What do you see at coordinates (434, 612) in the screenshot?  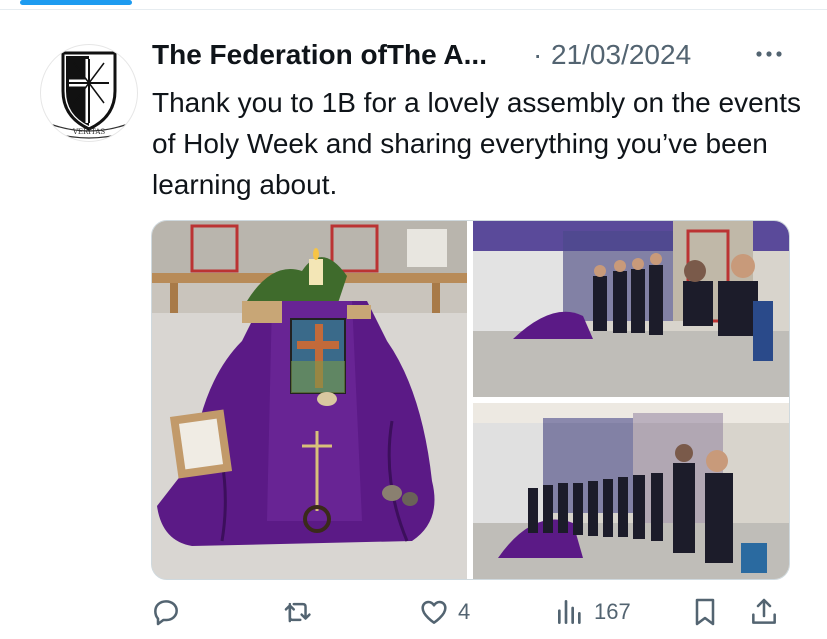 I see `heart-icon` at bounding box center [434, 612].